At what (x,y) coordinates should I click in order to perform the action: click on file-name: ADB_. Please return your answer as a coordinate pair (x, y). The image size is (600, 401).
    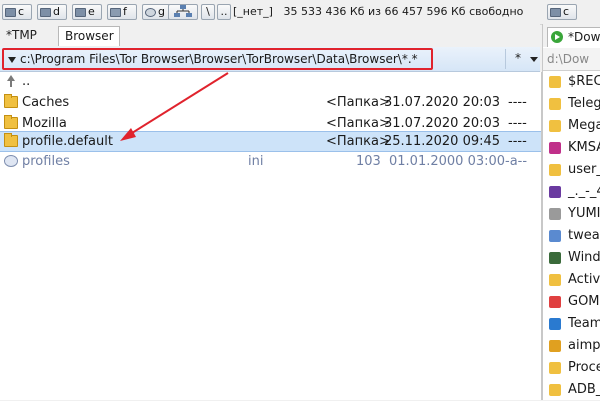
    Looking at the image, I should click on (584, 389).